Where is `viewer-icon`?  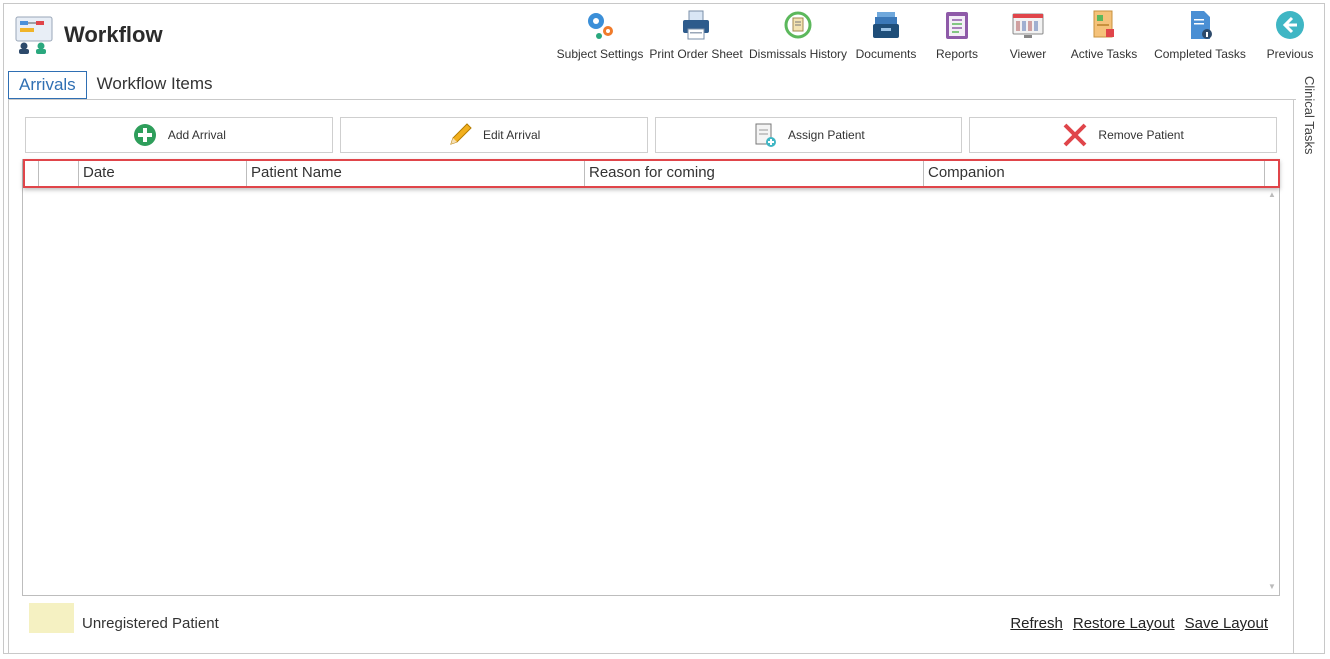
viewer-icon is located at coordinates (1028, 25).